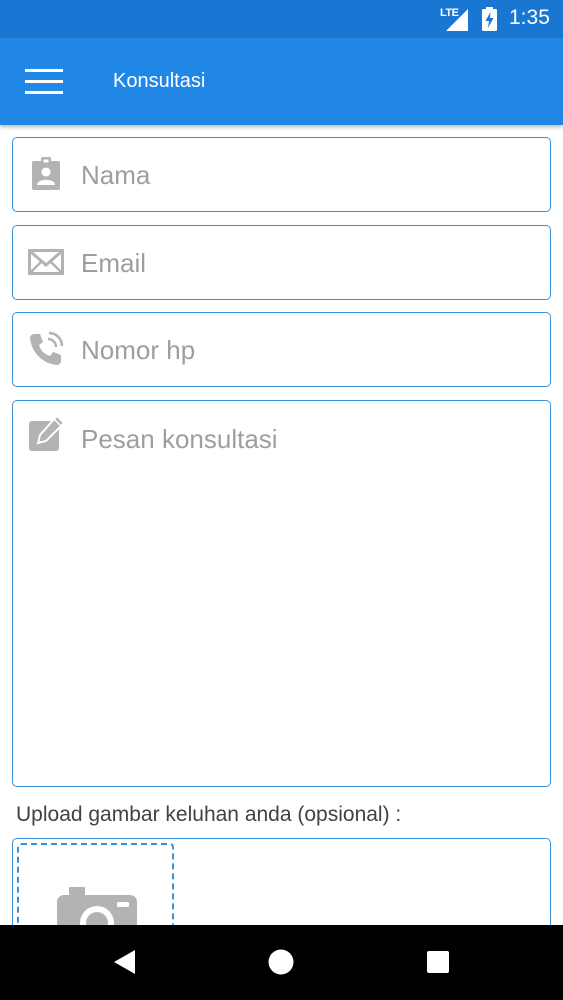 The width and height of the screenshot is (563, 1000). I want to click on recents-icon, so click(438, 962).